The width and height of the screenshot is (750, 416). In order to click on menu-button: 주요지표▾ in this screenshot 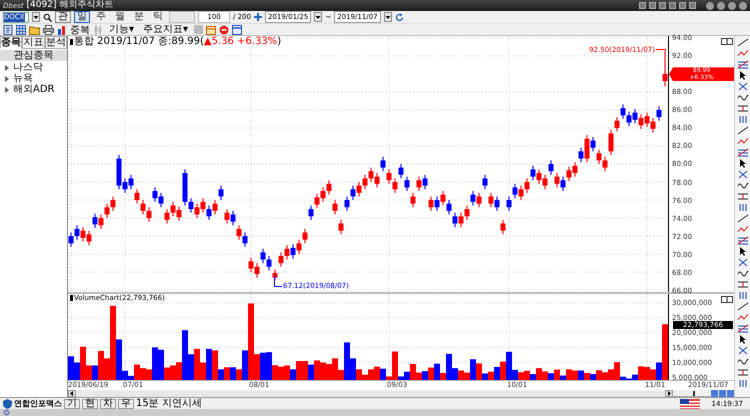, I will do `click(166, 30)`.